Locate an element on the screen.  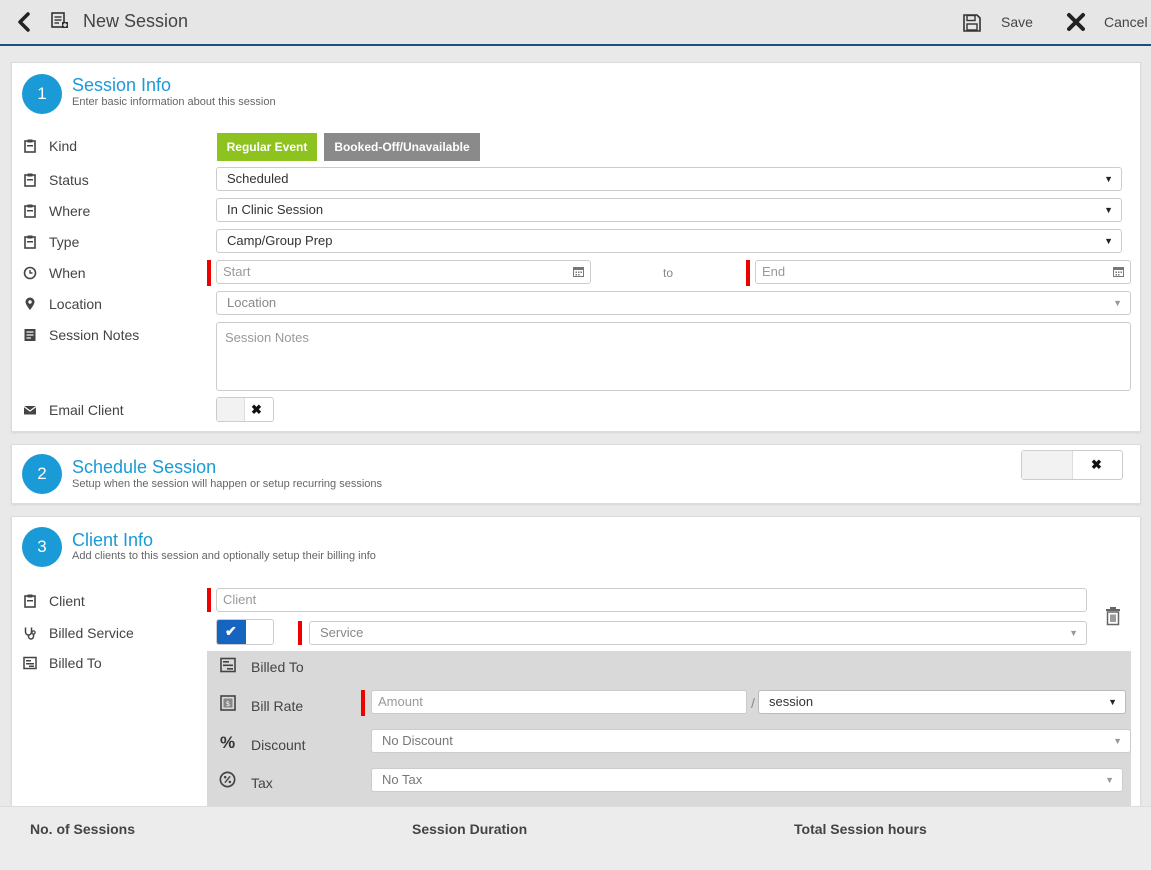
location-placeholder: Location is located at coordinates (252, 302).